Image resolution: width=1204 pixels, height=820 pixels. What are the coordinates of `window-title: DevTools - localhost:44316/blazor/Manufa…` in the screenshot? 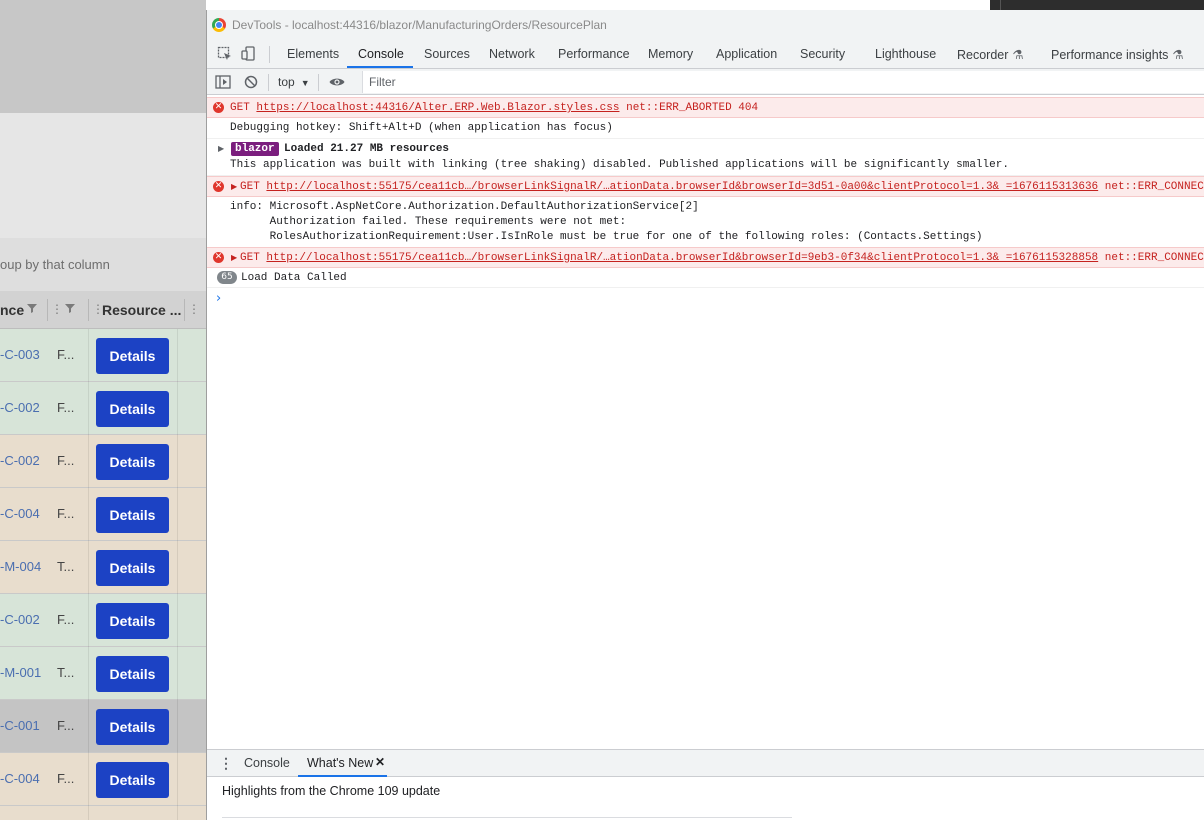 It's located at (419, 25).